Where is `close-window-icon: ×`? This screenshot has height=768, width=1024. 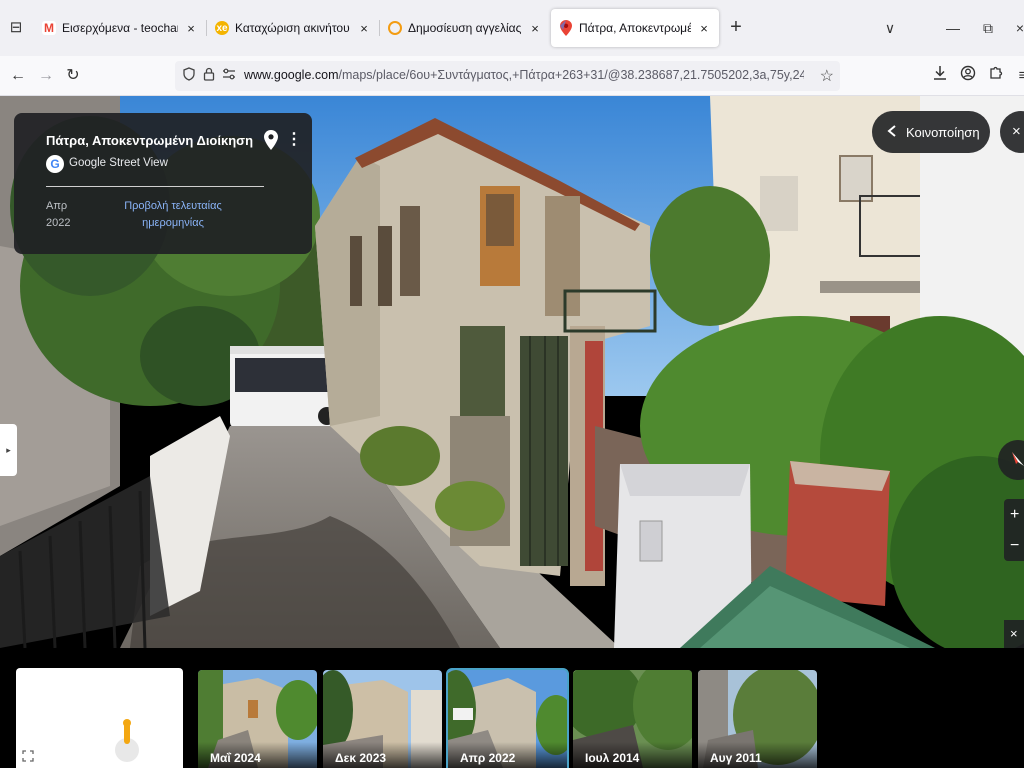 close-window-icon: × is located at coordinates (1017, 28).